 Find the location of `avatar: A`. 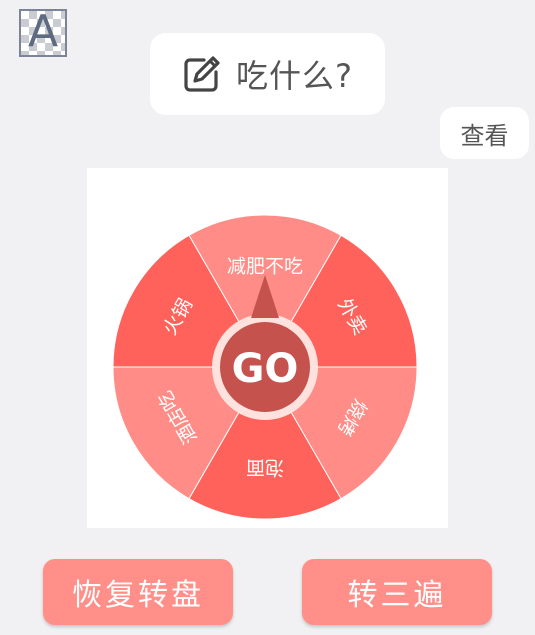

avatar: A is located at coordinates (43, 31).